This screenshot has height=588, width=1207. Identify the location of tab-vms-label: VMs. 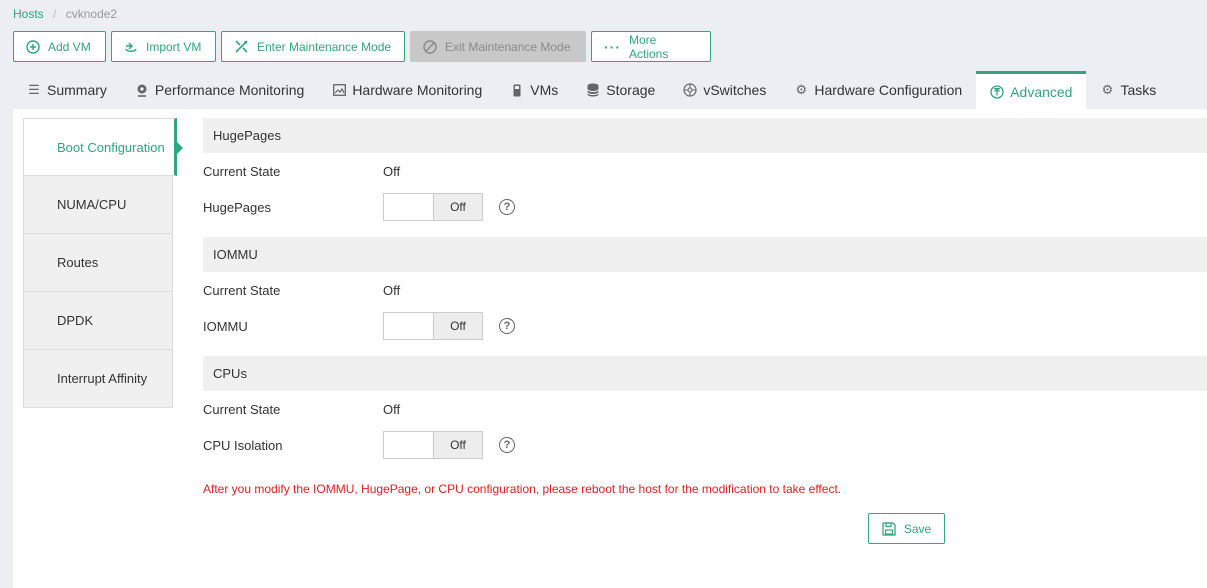
(544, 90).